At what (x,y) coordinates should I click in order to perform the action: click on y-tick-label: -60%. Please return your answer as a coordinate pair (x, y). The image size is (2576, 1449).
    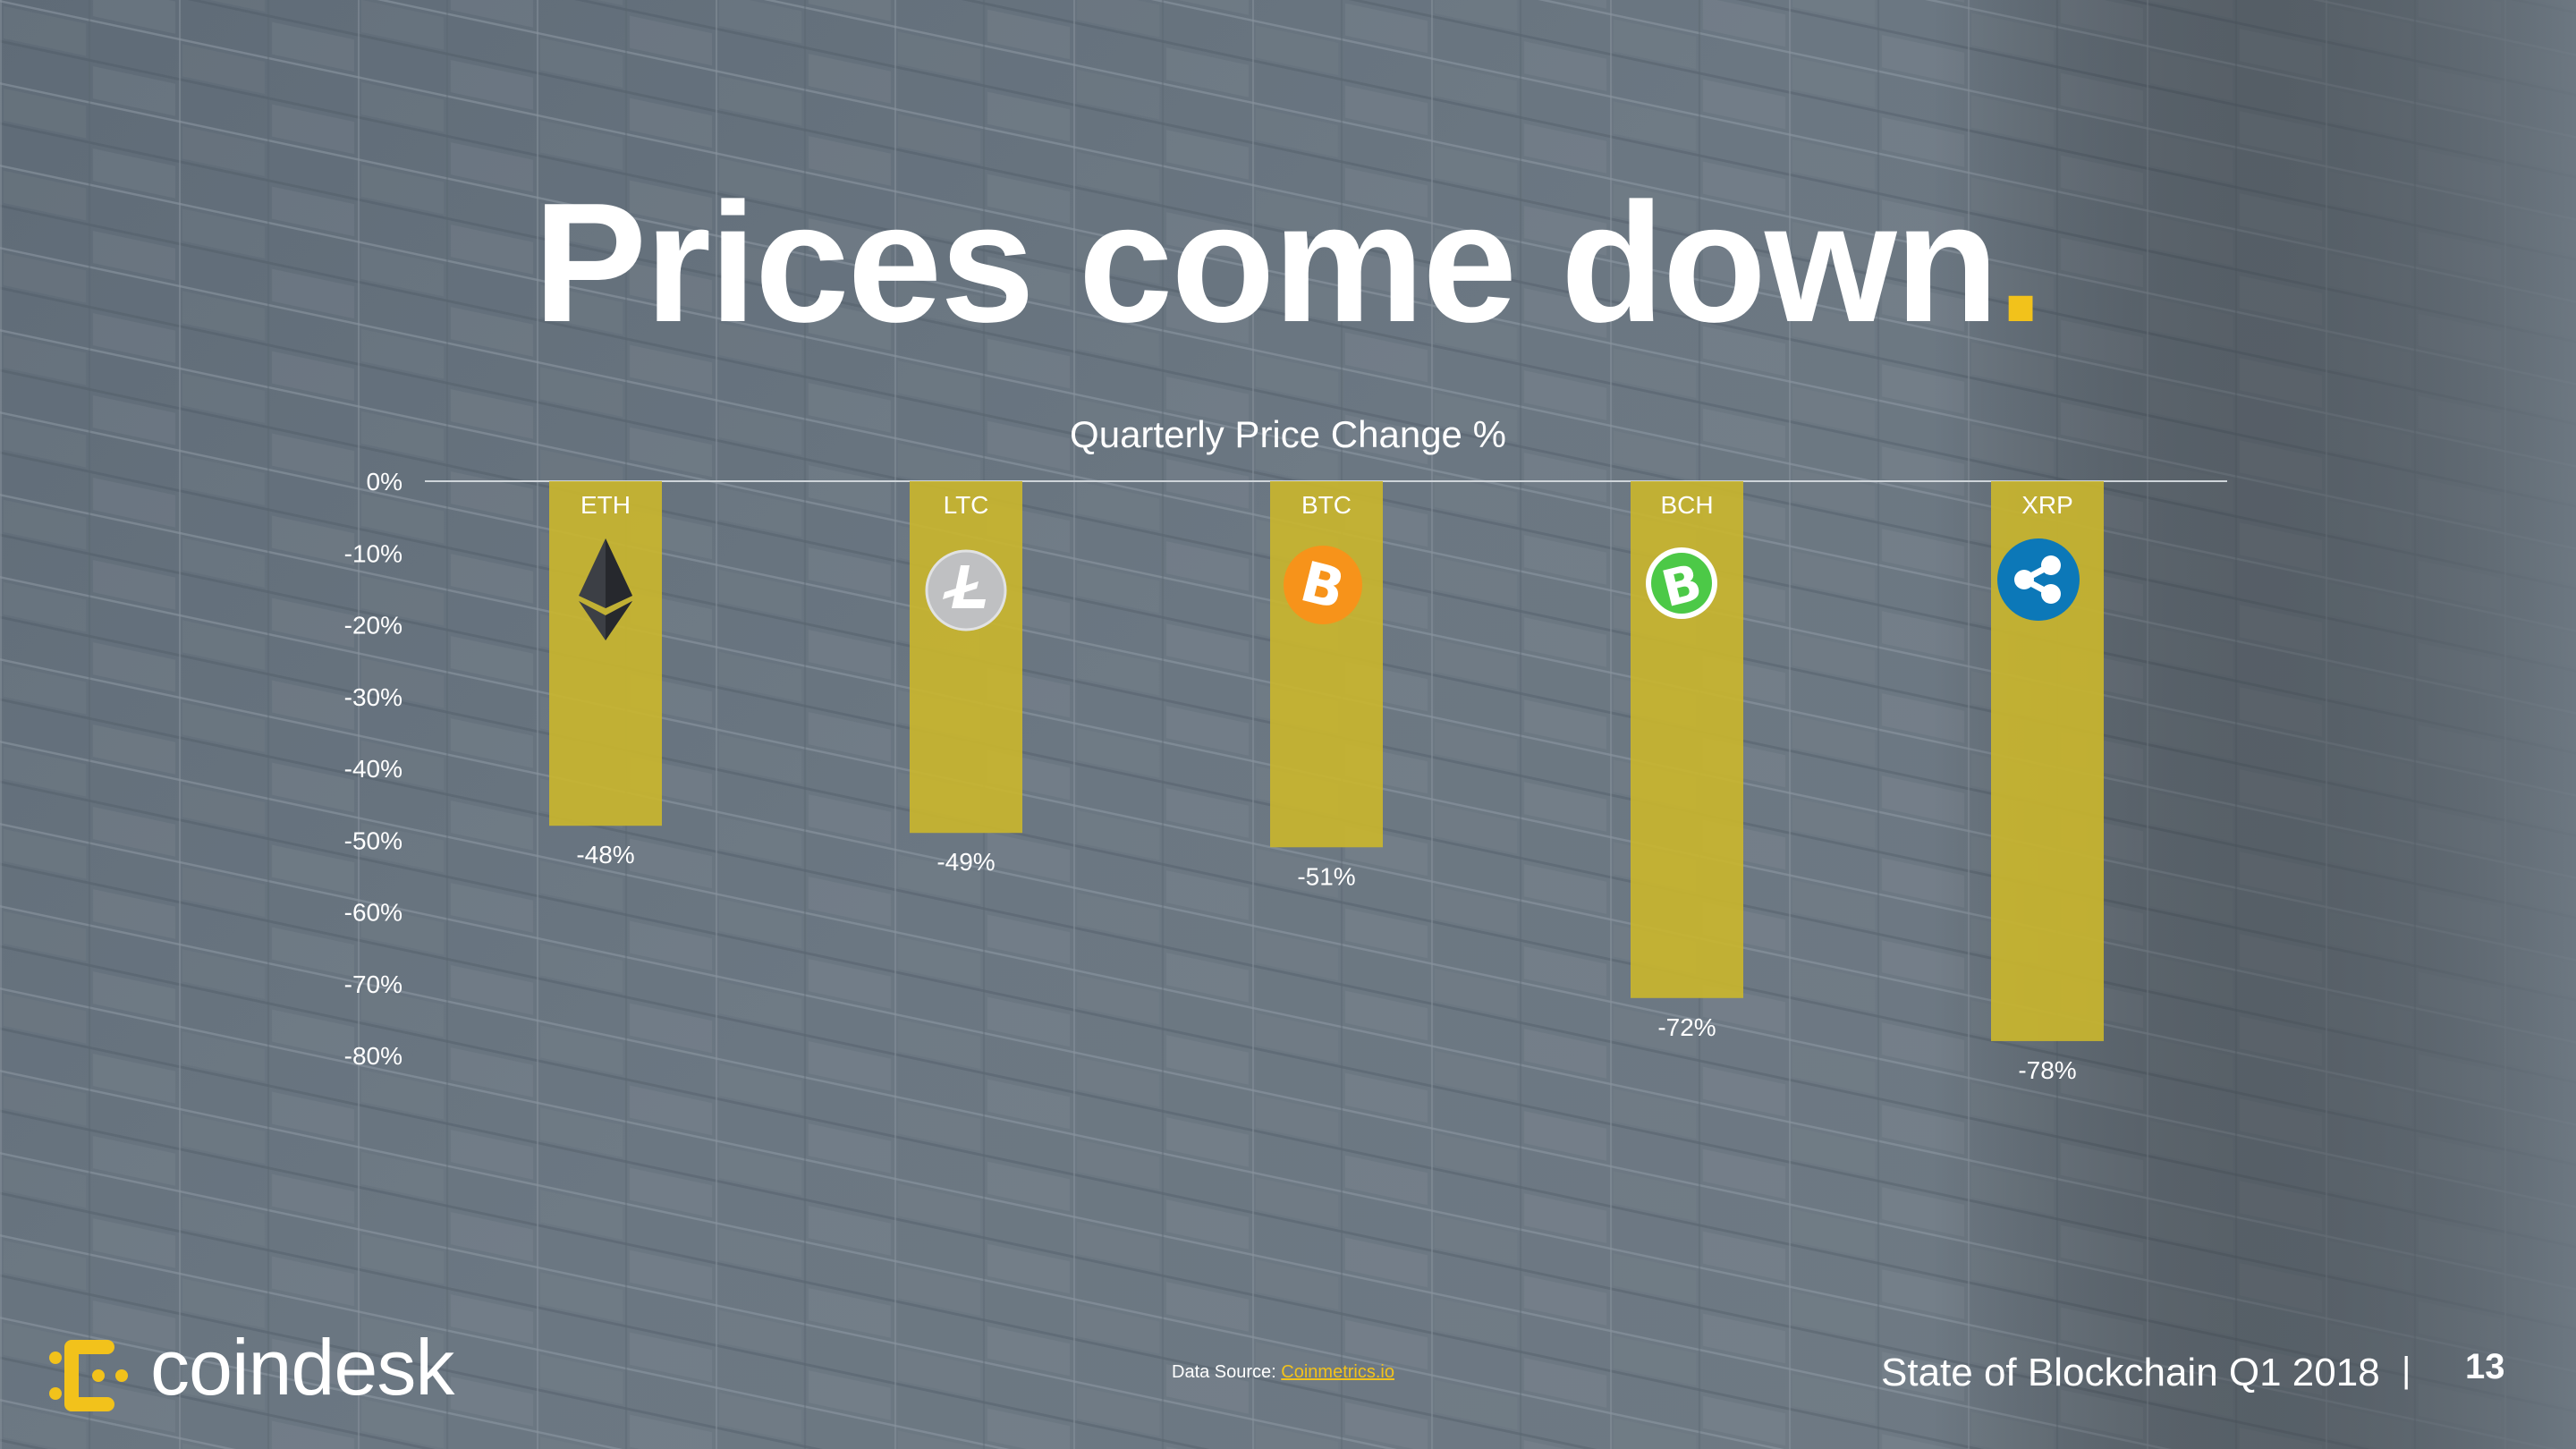
    Looking at the image, I should click on (373, 913).